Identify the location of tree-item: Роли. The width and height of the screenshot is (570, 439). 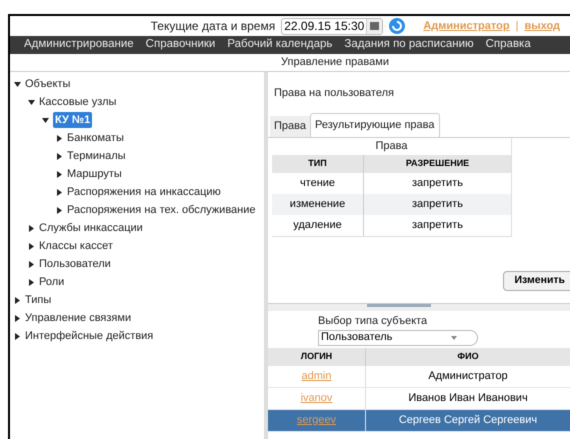
(51, 282).